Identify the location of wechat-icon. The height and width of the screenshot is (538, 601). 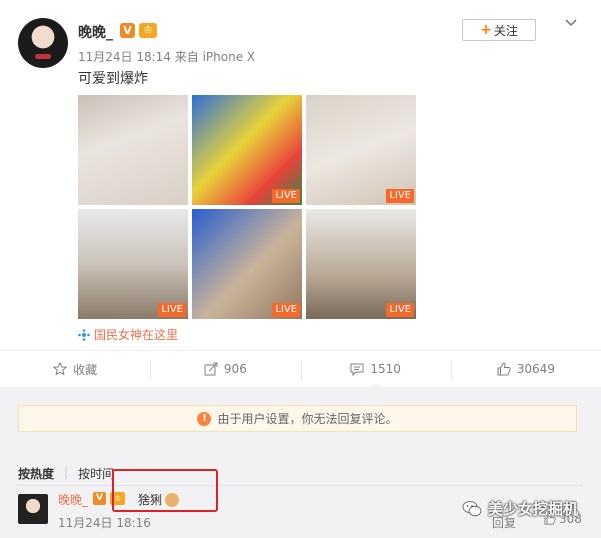
(472, 508).